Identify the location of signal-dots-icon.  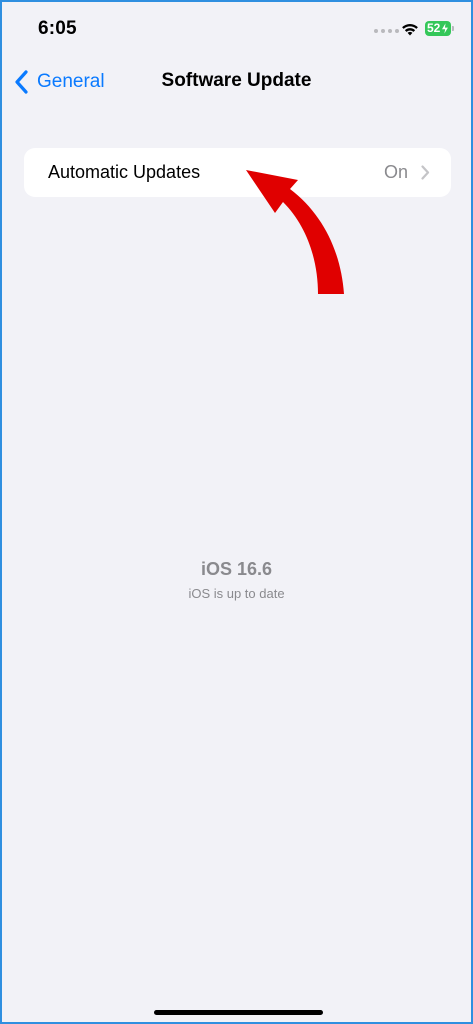
(386, 31).